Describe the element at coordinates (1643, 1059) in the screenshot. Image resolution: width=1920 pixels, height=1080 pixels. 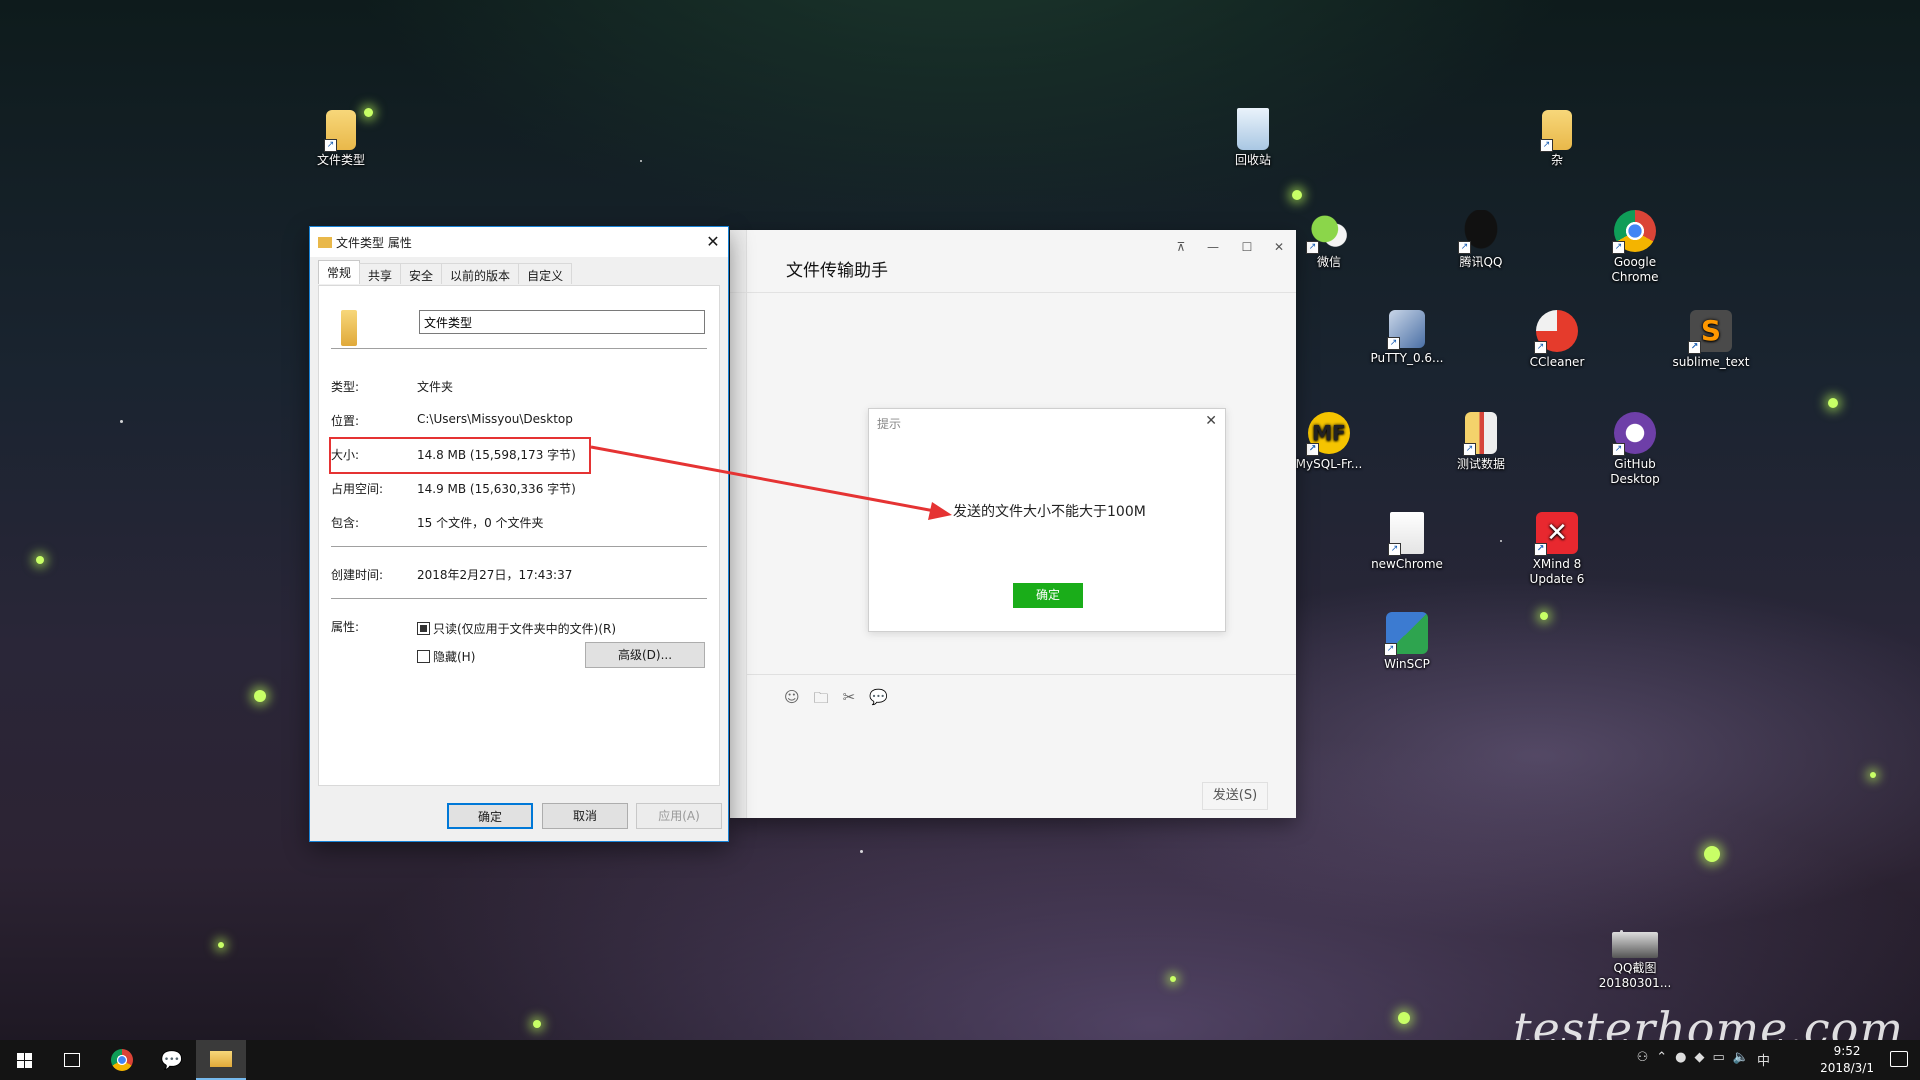
I see `people-icon: ⚇` at that location.